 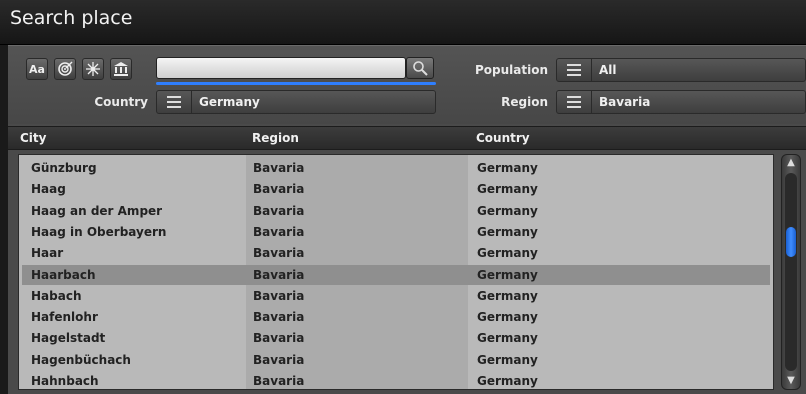 I want to click on list-item: Haarbach Bavaria Germany, so click(x=396, y=274).